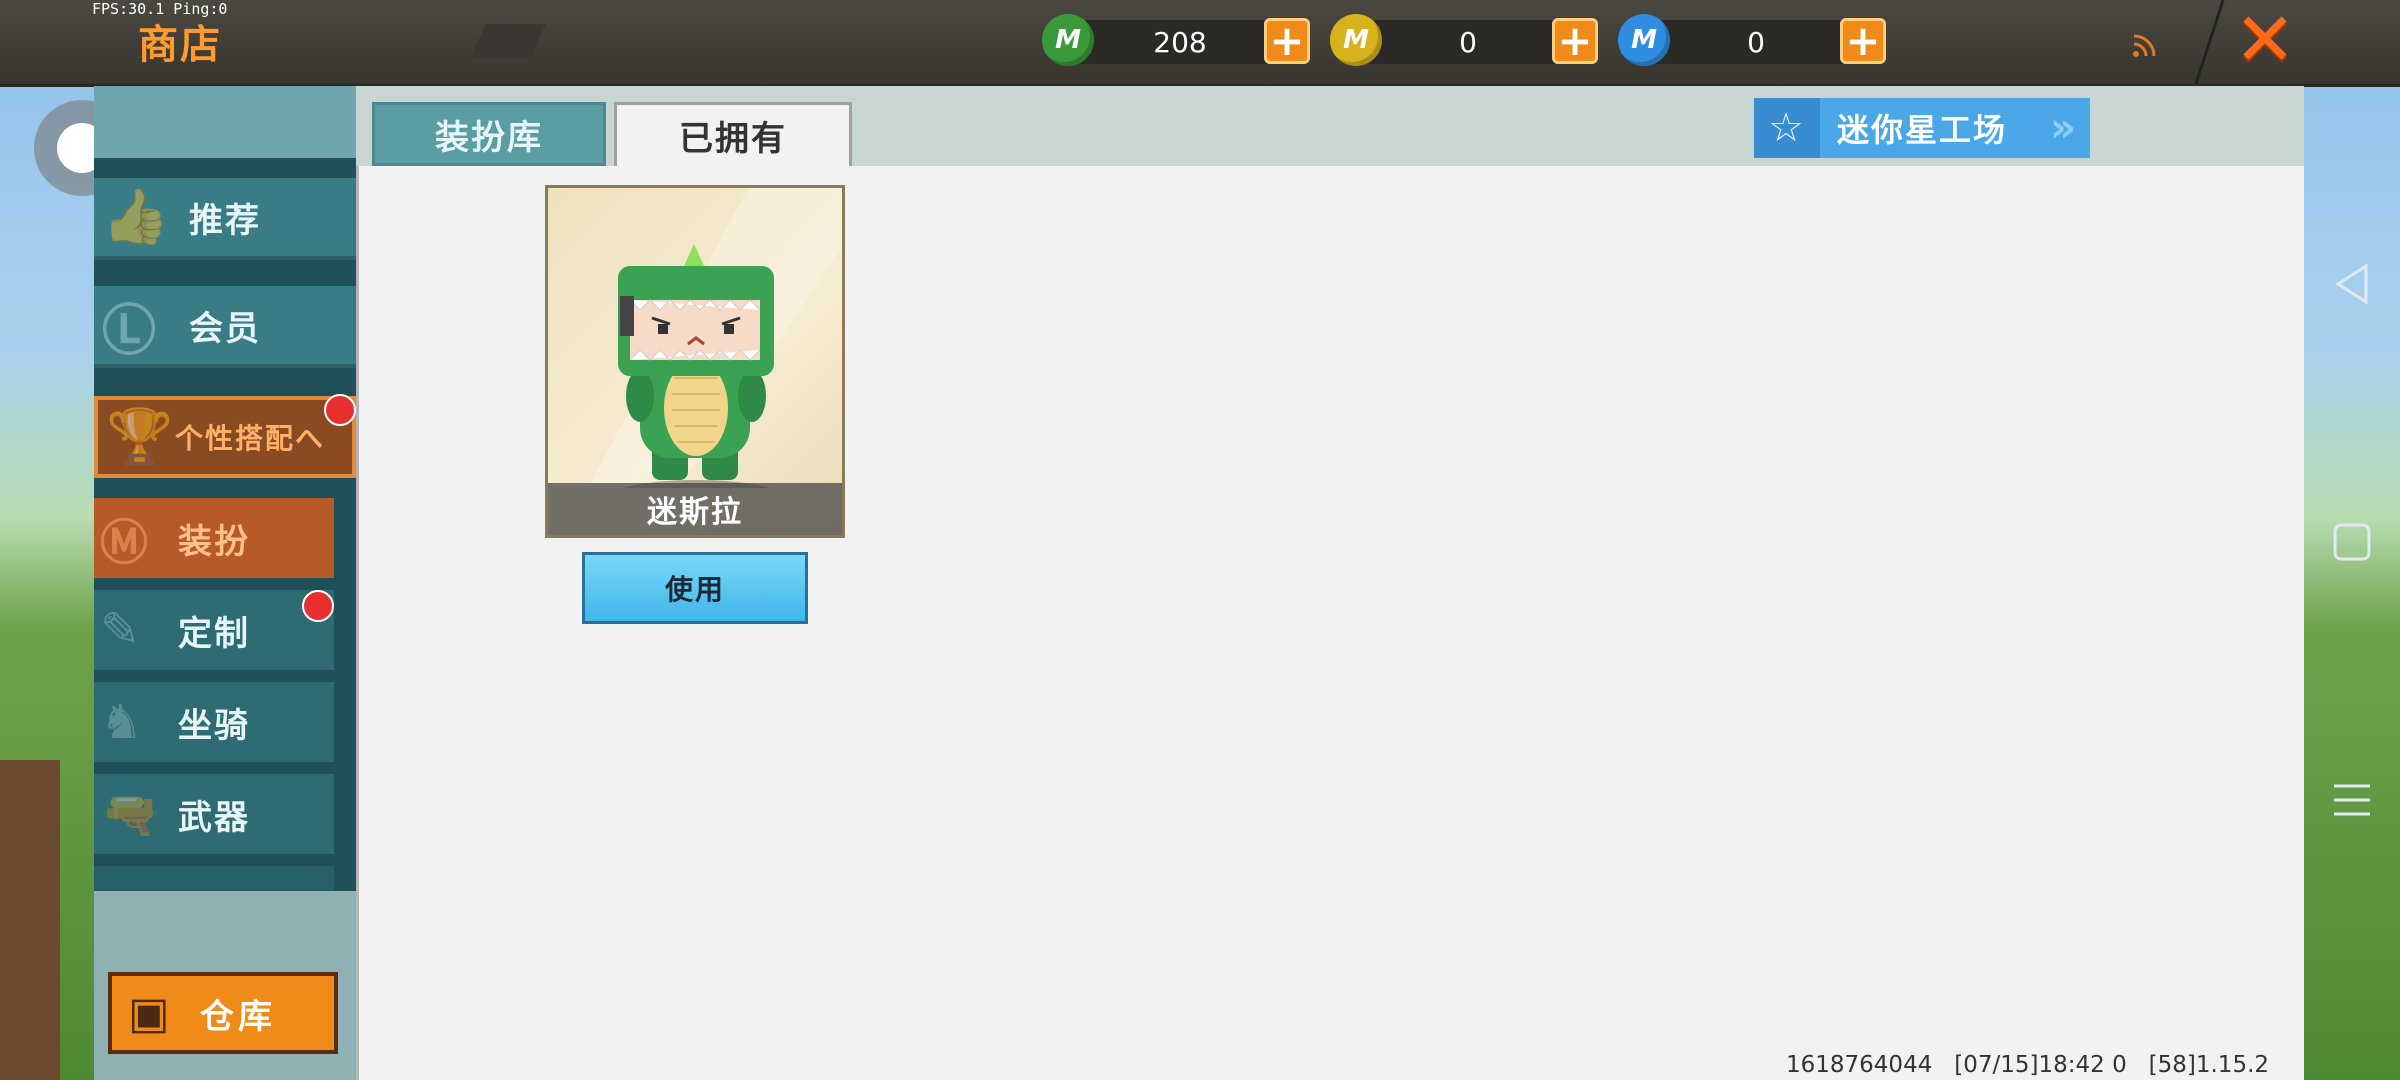 The width and height of the screenshot is (2400, 1080). What do you see at coordinates (123, 722) in the screenshot?
I see `mount-icon: ♞` at bounding box center [123, 722].